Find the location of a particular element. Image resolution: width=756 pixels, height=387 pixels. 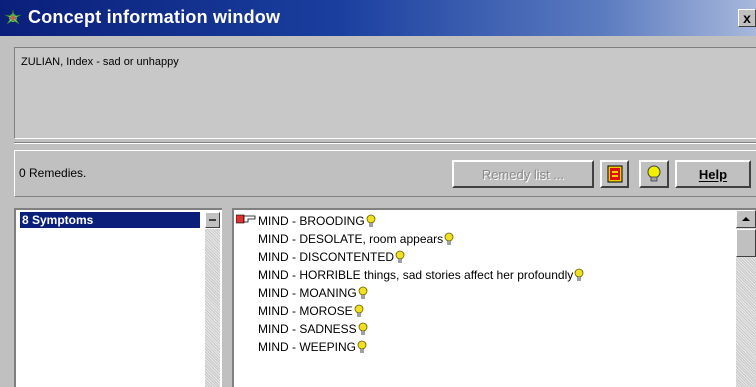

collapse-button is located at coordinates (212, 220).